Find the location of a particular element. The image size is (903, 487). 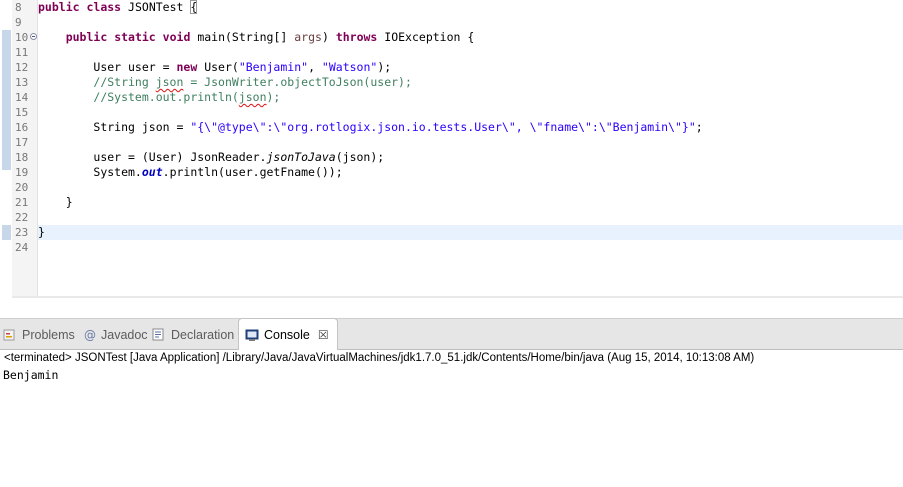

line-number: 8 is located at coordinates (18, 7).